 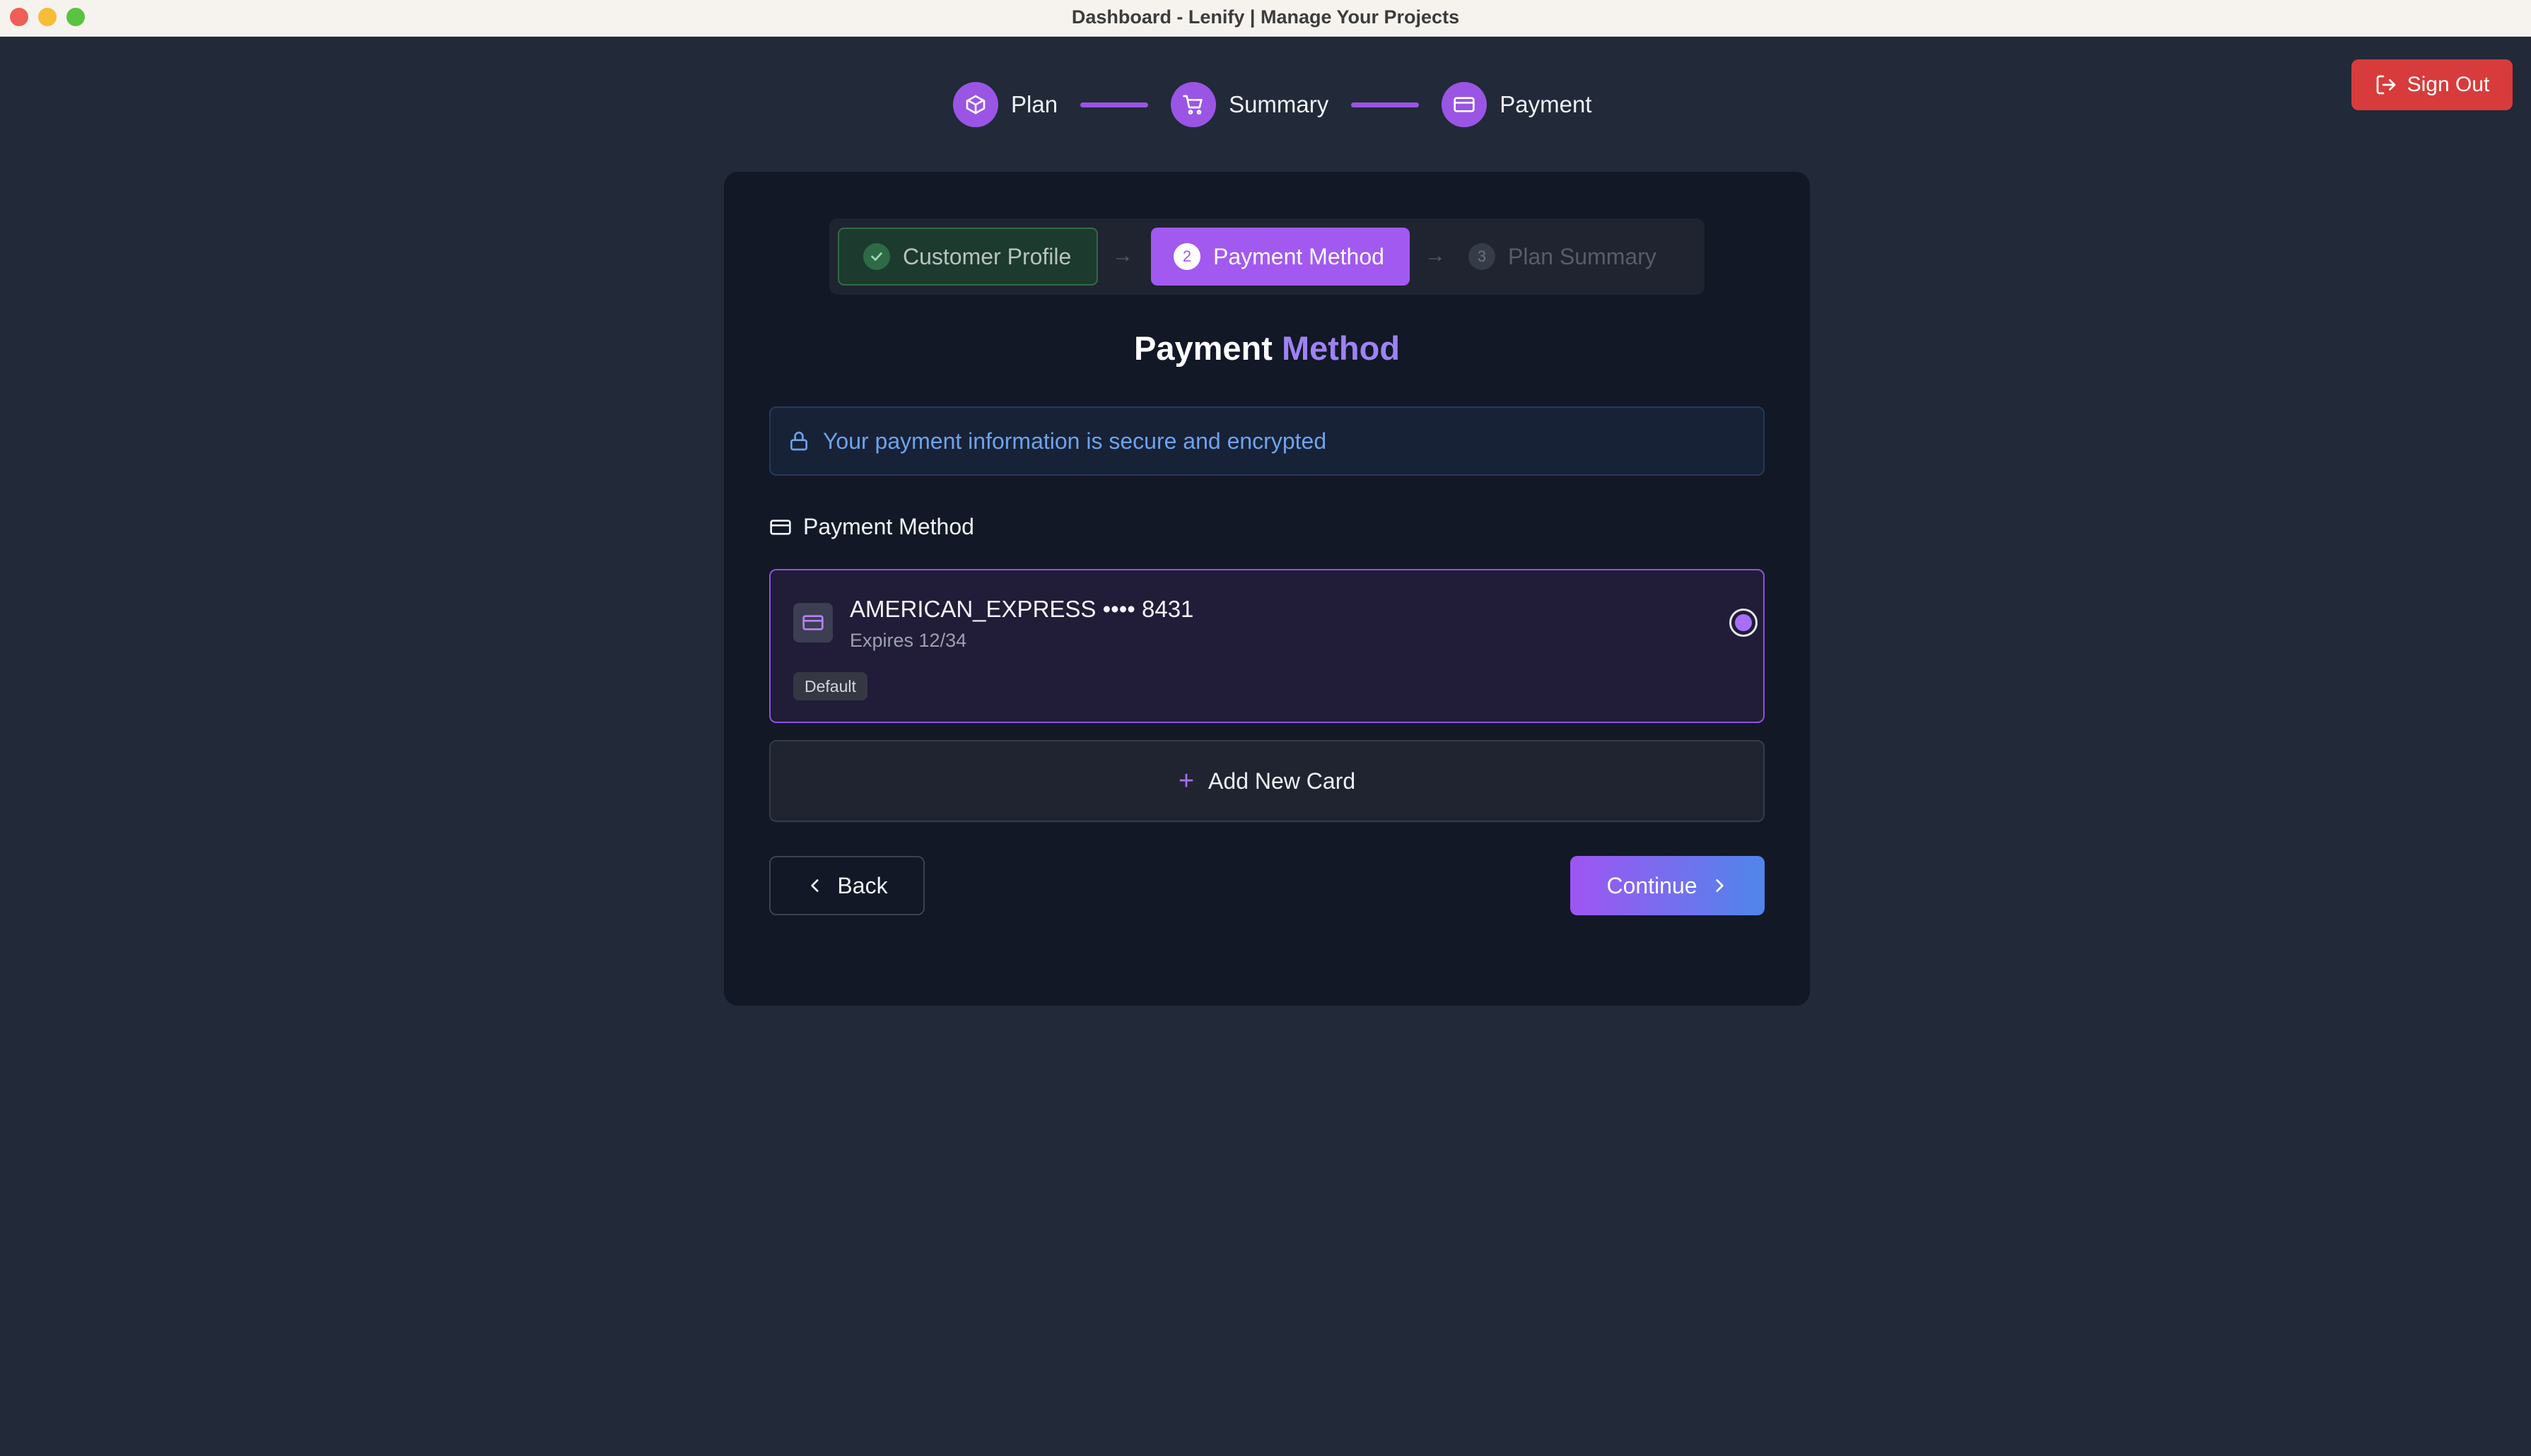 I want to click on sign-out-button: Sign Out, so click(x=2432, y=84).